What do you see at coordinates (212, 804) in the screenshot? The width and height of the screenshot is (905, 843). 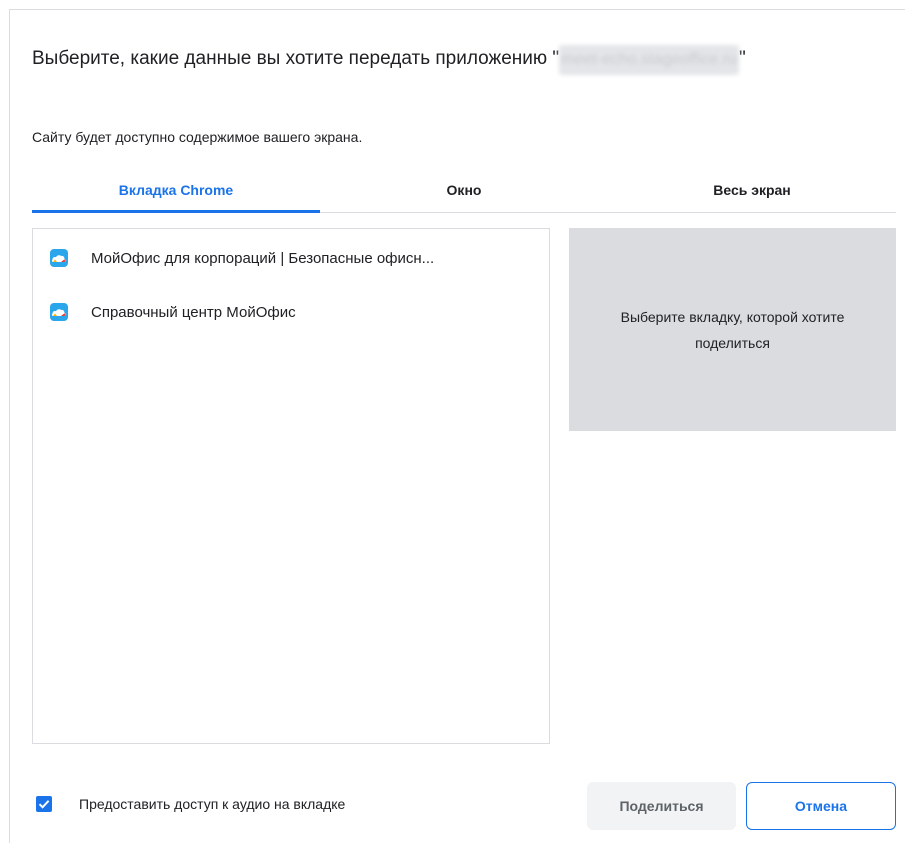 I see `audio-checkbox-label: Предоставить доступ к аудио на вкладке` at bounding box center [212, 804].